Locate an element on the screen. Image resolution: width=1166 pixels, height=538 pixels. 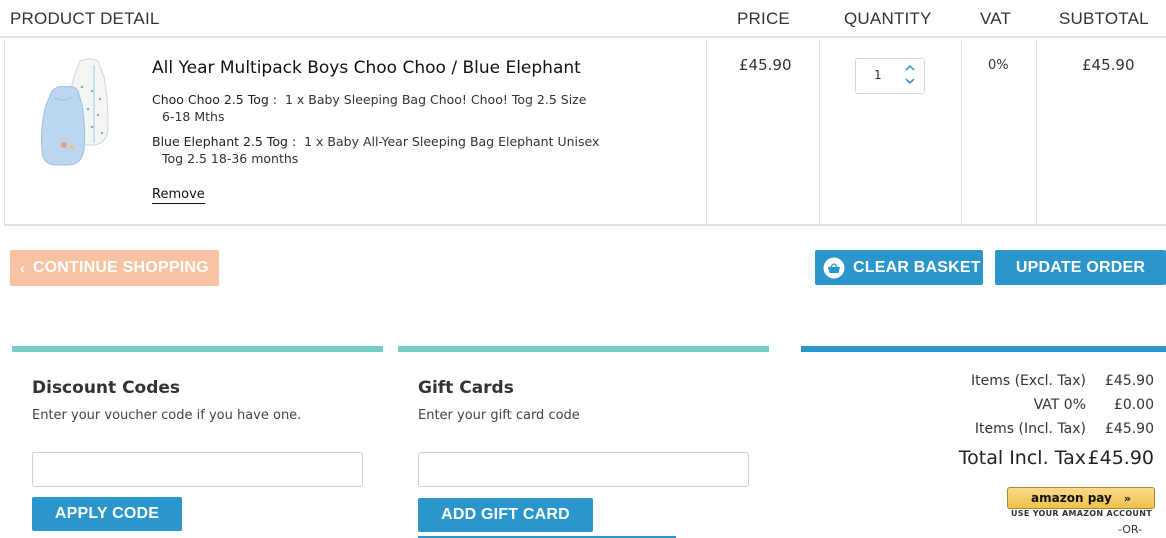
totals-panel-bar is located at coordinates (983, 349).